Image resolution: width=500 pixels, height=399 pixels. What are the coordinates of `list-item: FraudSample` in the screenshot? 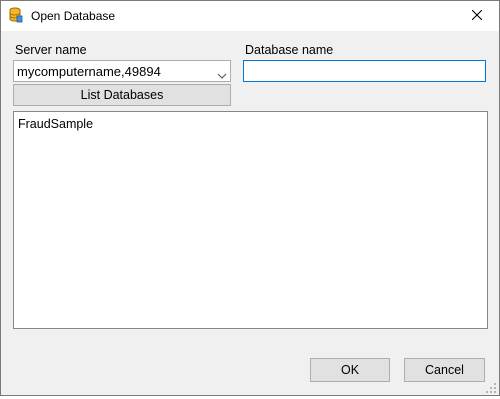 It's located at (55, 124).